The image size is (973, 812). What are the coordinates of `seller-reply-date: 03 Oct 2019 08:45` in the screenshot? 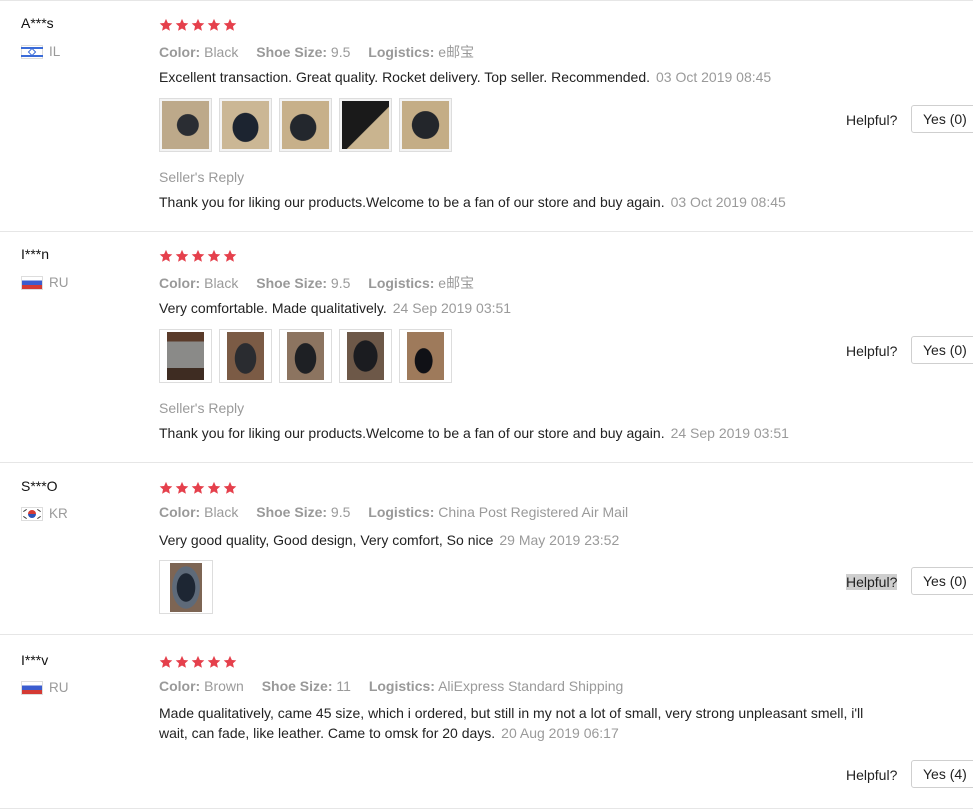 It's located at (728, 202).